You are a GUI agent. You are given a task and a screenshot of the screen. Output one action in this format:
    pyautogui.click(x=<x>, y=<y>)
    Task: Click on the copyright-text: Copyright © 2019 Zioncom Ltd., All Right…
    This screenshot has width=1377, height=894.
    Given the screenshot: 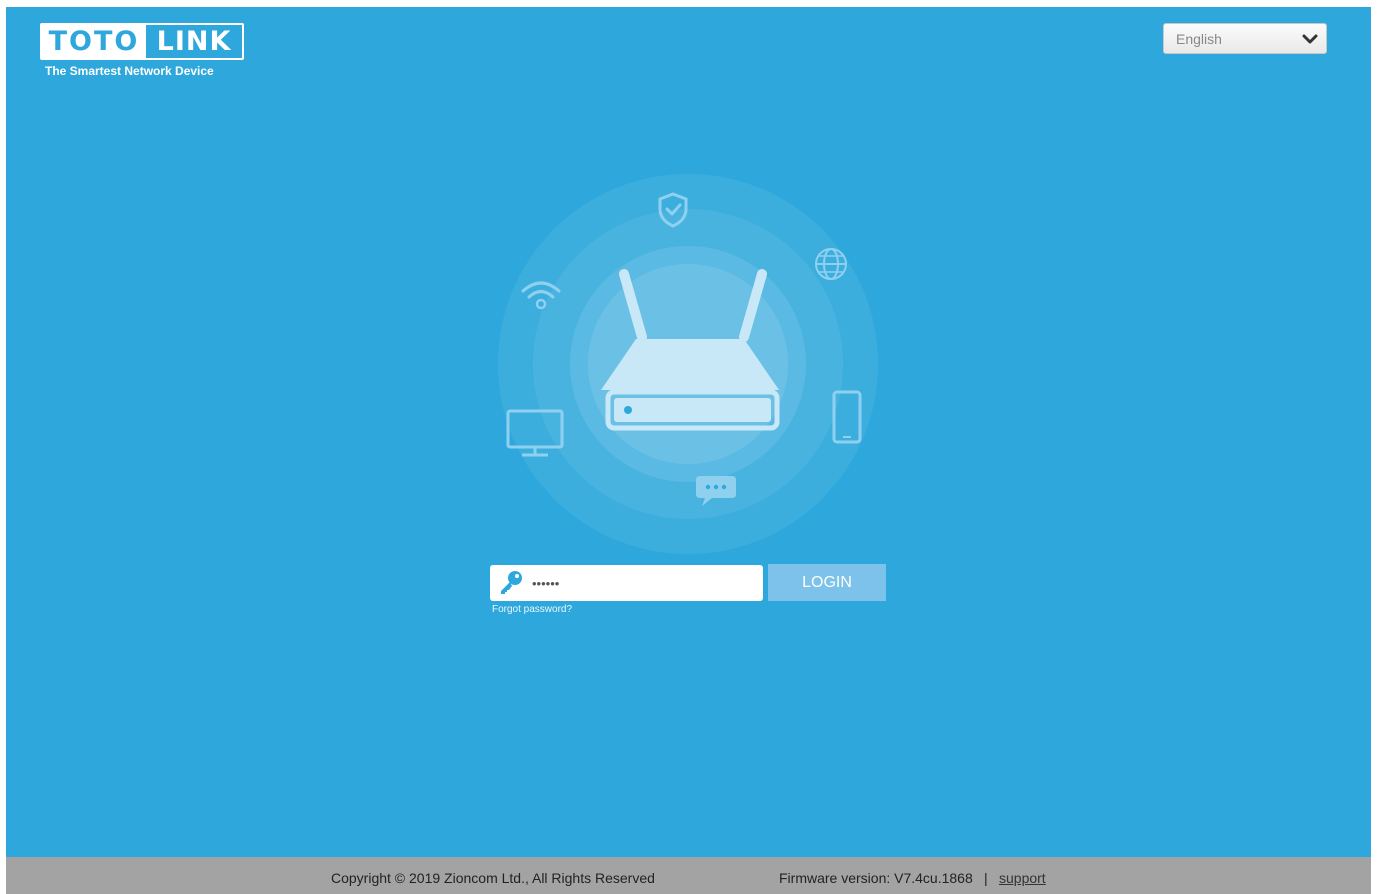 What is the action you would take?
    pyautogui.click(x=493, y=878)
    